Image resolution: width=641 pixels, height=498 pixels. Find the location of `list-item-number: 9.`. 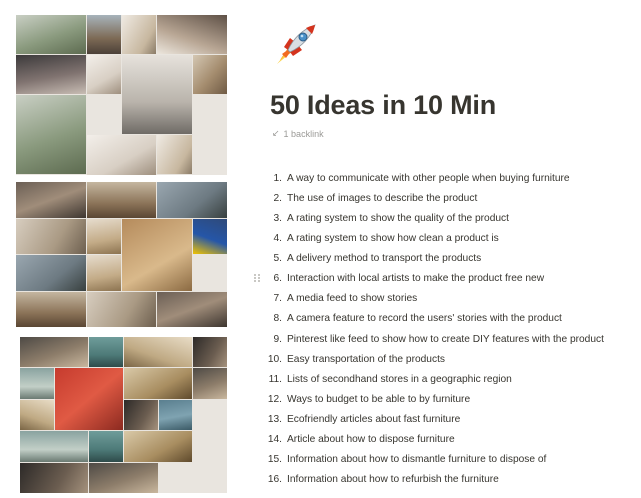

list-item-number: 9. is located at coordinates (278, 339).